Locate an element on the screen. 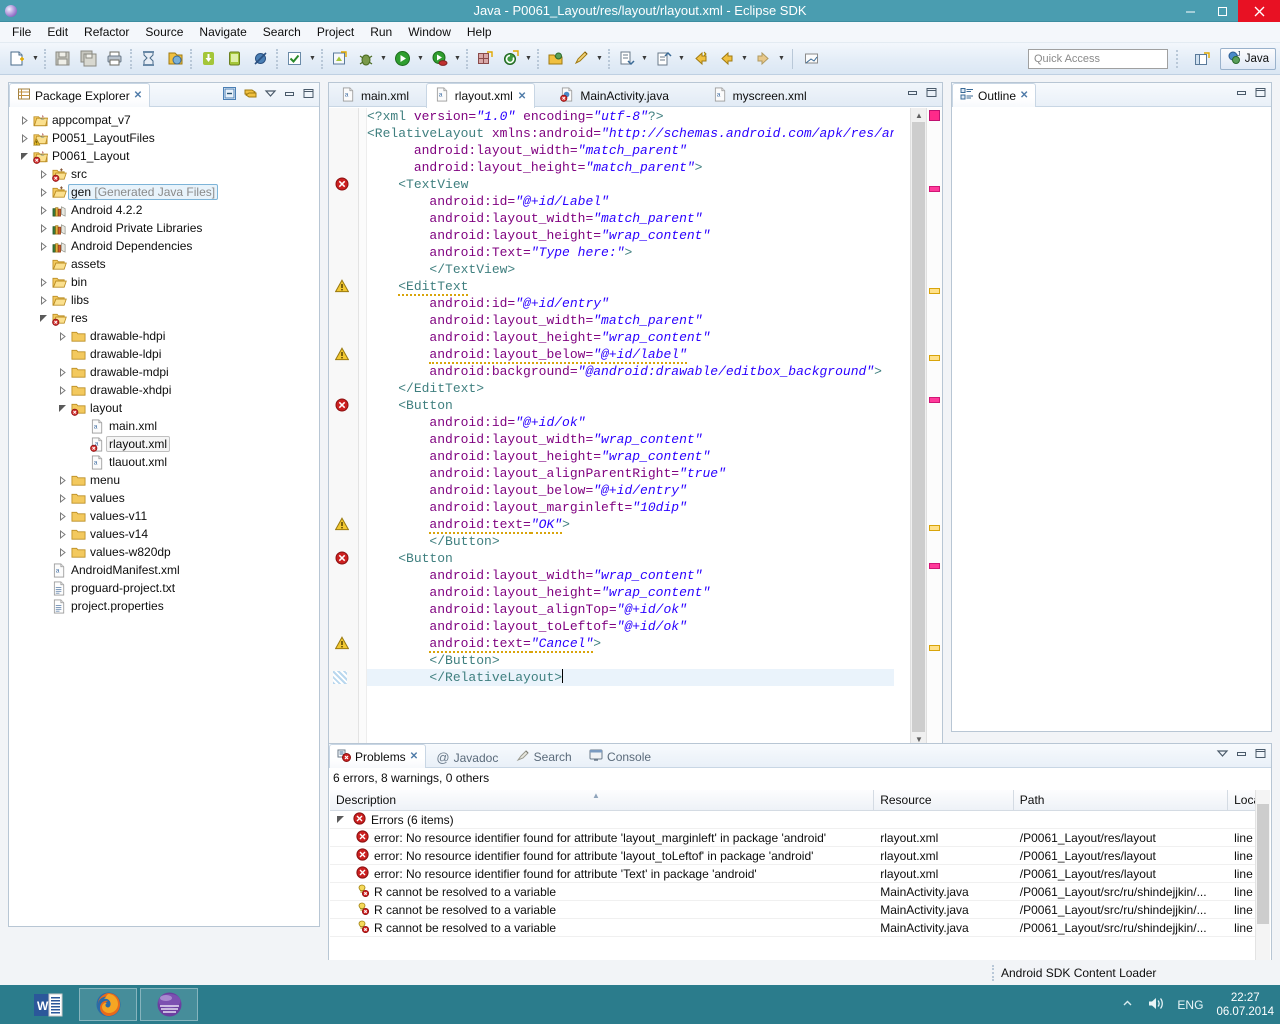  forward-dropdown: ▼ is located at coordinates (781, 59).